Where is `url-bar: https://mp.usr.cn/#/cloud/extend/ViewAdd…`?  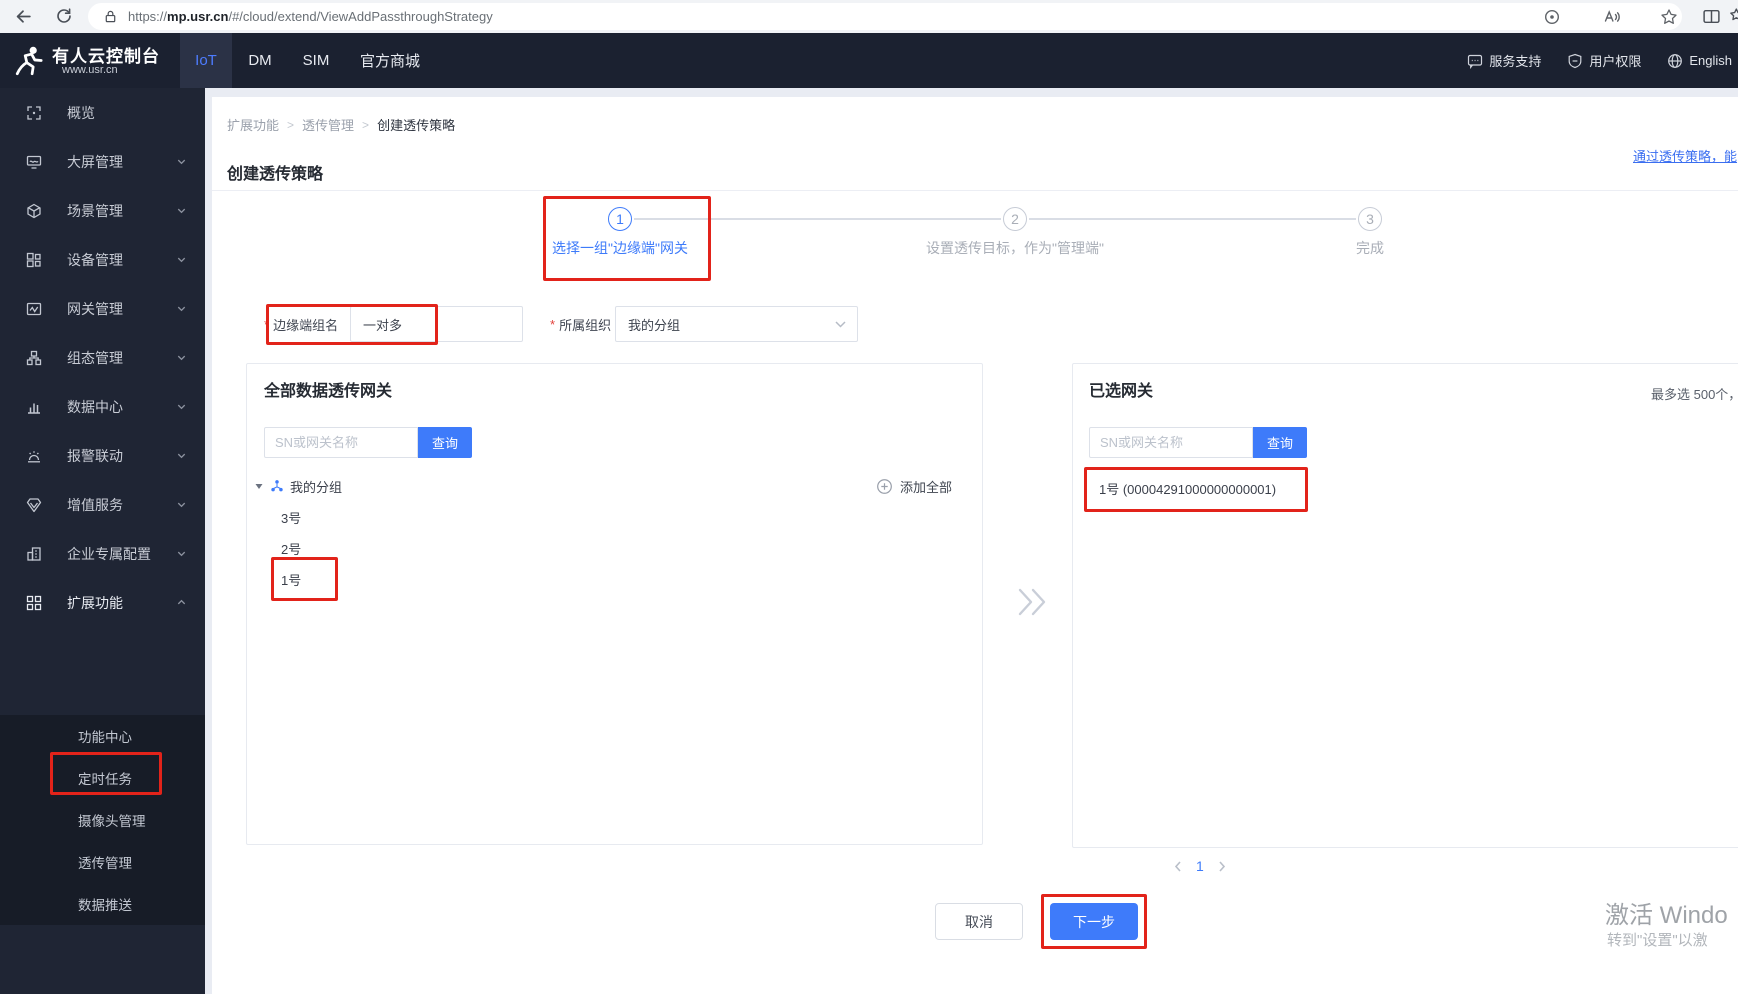
url-bar: https://mp.usr.cn/#/cloud/extend/ViewAdd… is located at coordinates (885, 16).